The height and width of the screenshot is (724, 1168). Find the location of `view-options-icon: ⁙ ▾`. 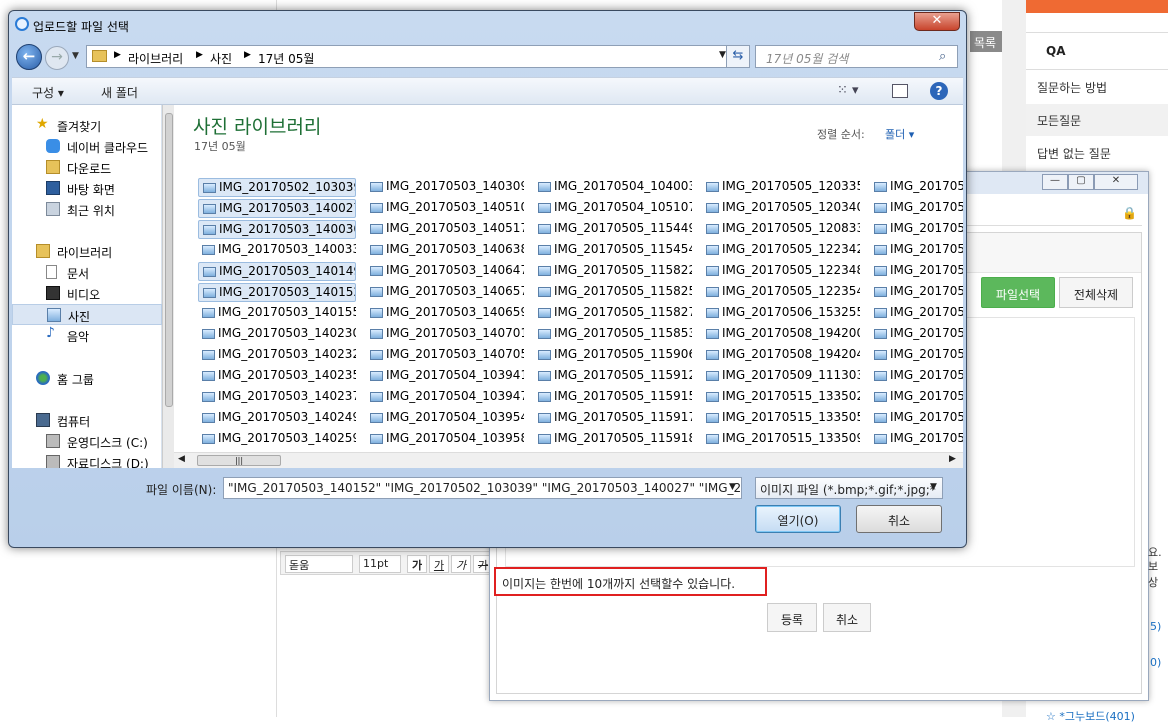

view-options-icon: ⁙ ▾ is located at coordinates (848, 90).